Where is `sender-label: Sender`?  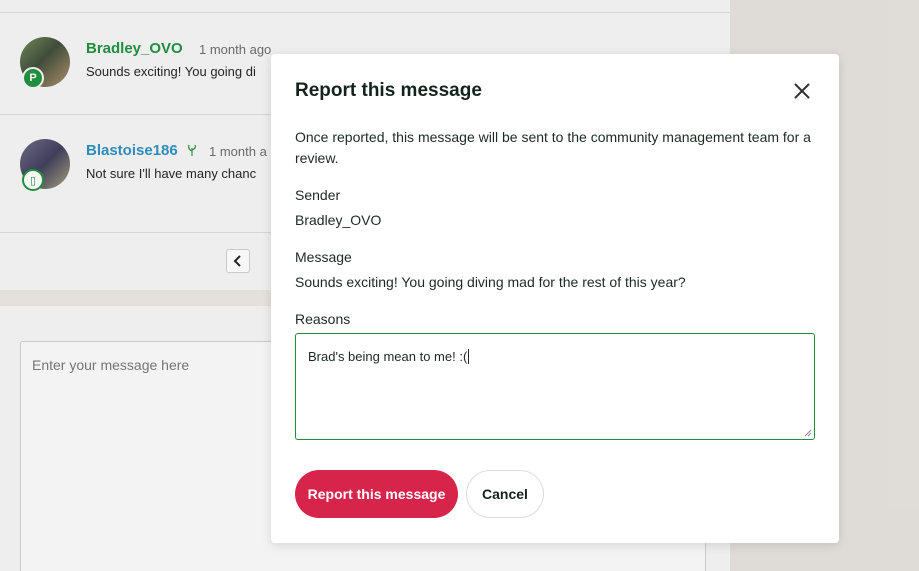 sender-label: Sender is located at coordinates (318, 195).